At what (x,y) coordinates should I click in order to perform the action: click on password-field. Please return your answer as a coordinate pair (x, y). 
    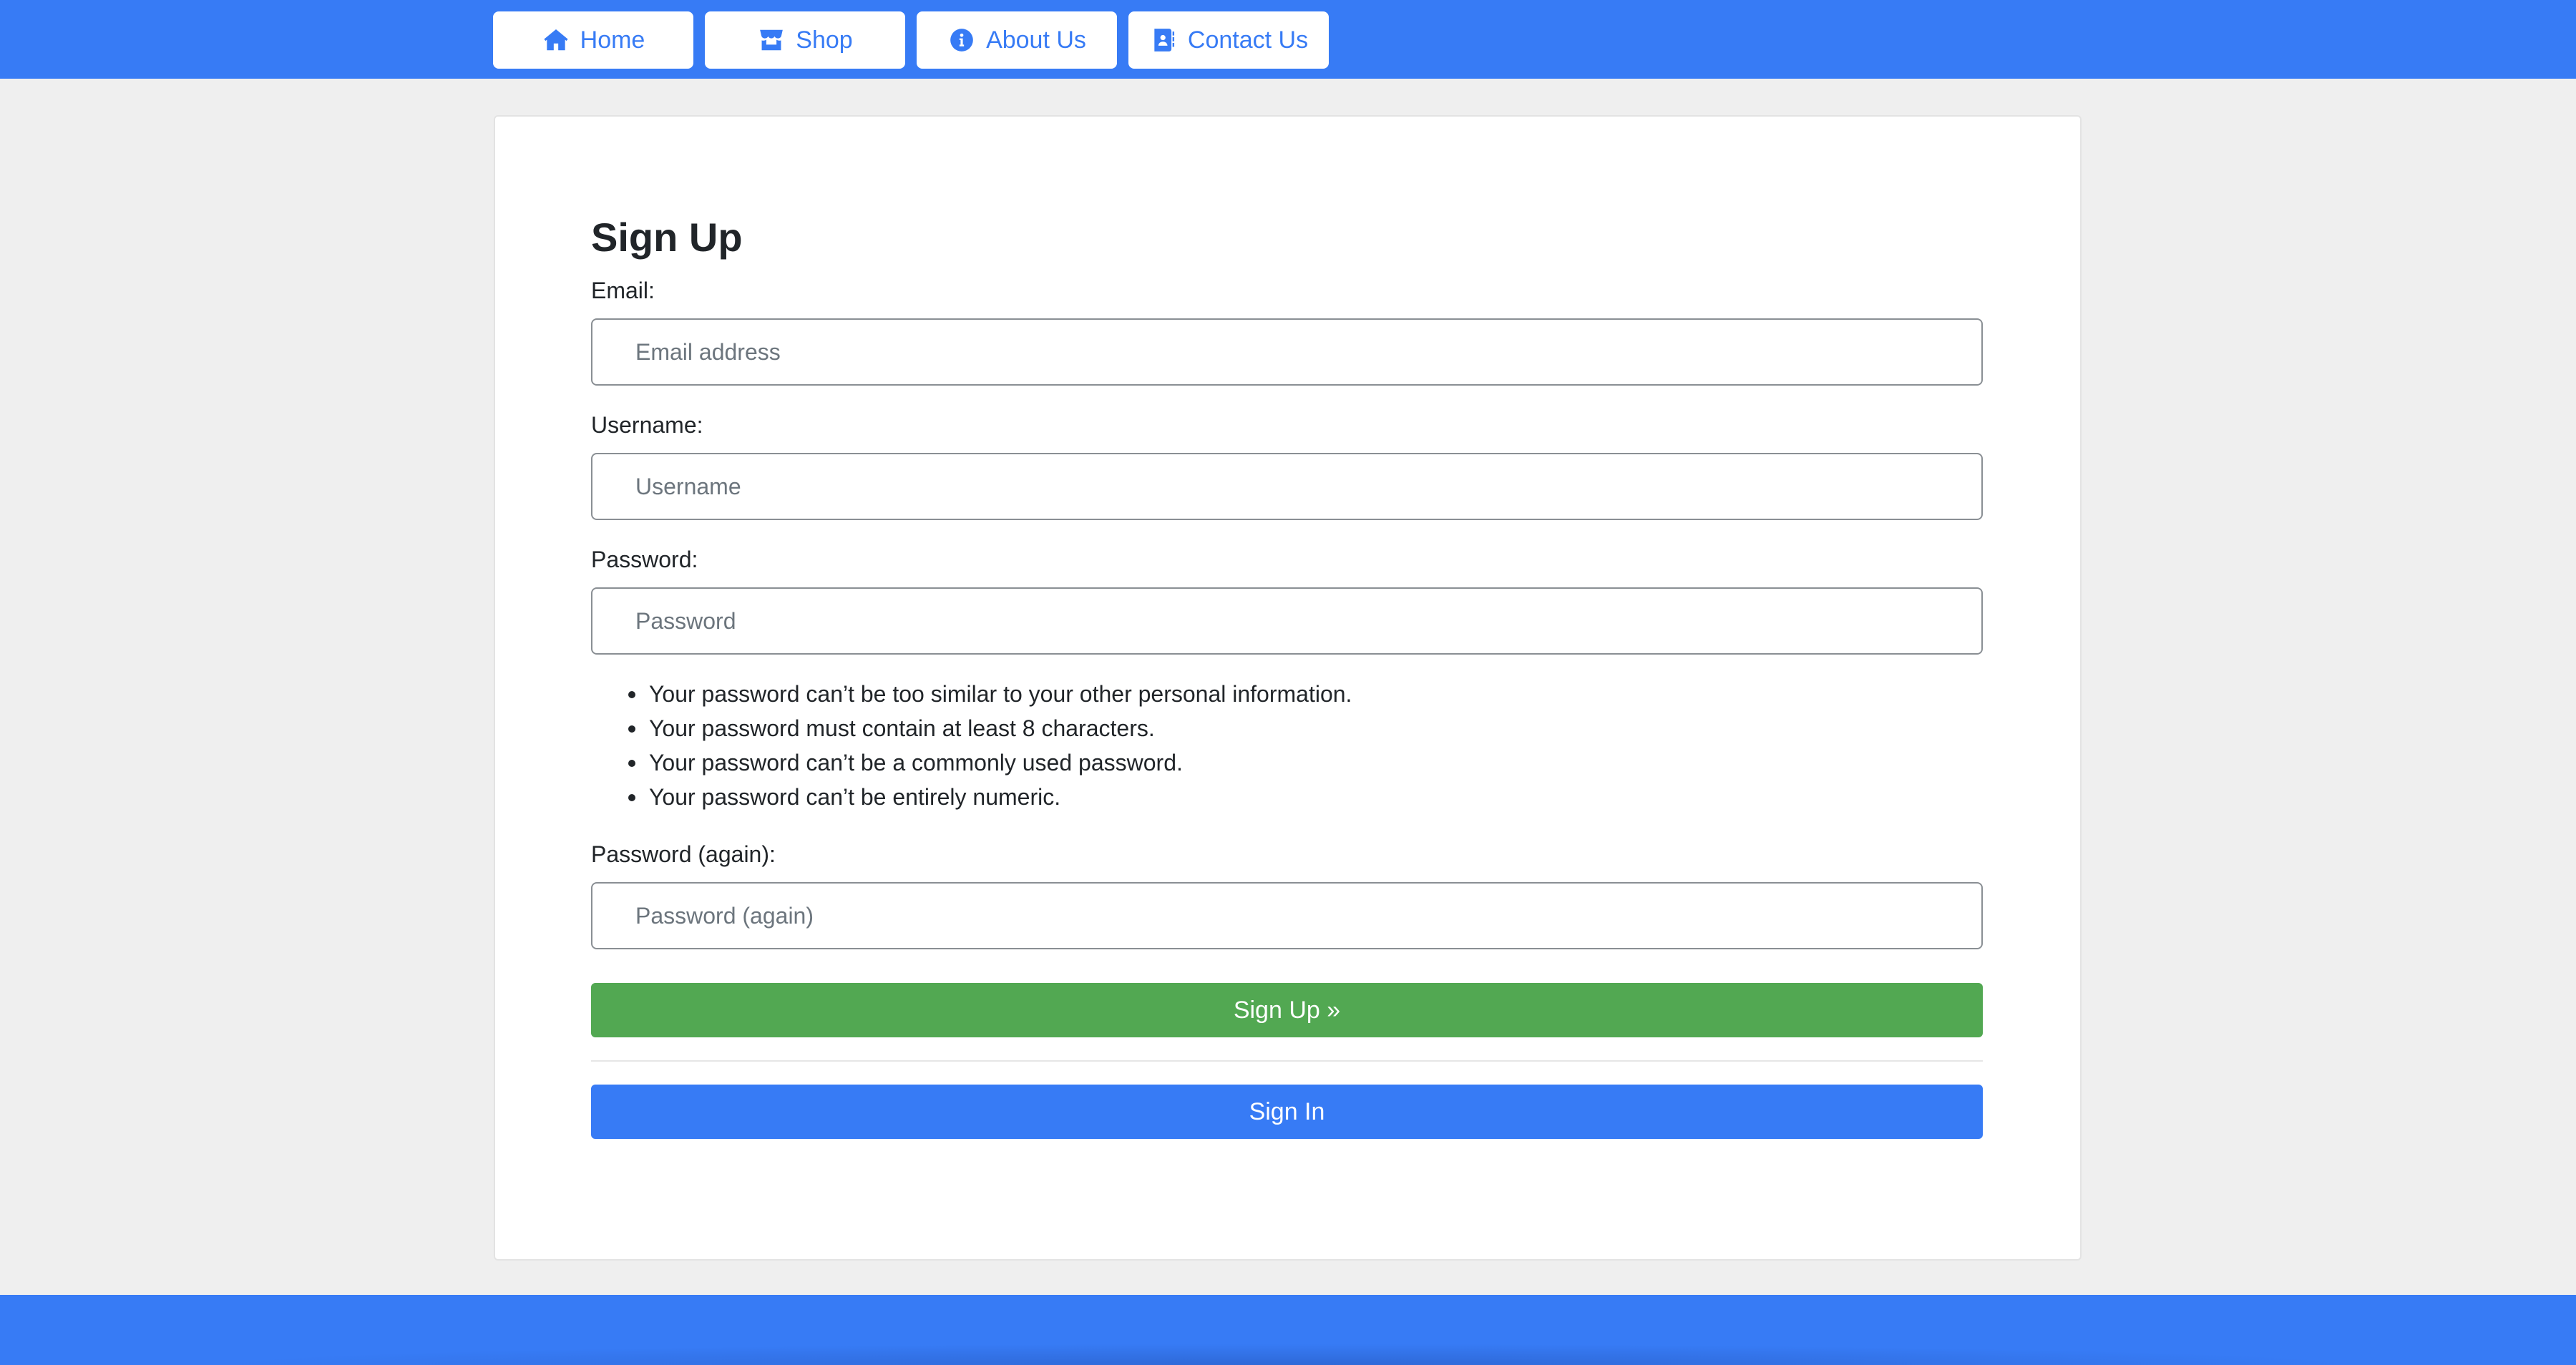
    Looking at the image, I should click on (1287, 621).